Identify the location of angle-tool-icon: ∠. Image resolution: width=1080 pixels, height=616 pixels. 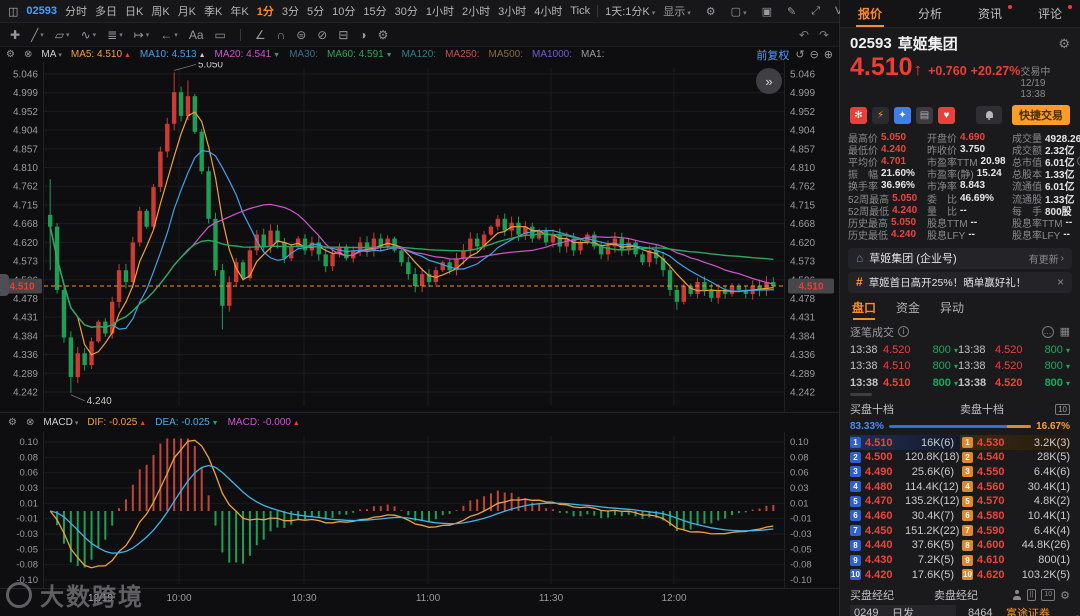
(260, 35).